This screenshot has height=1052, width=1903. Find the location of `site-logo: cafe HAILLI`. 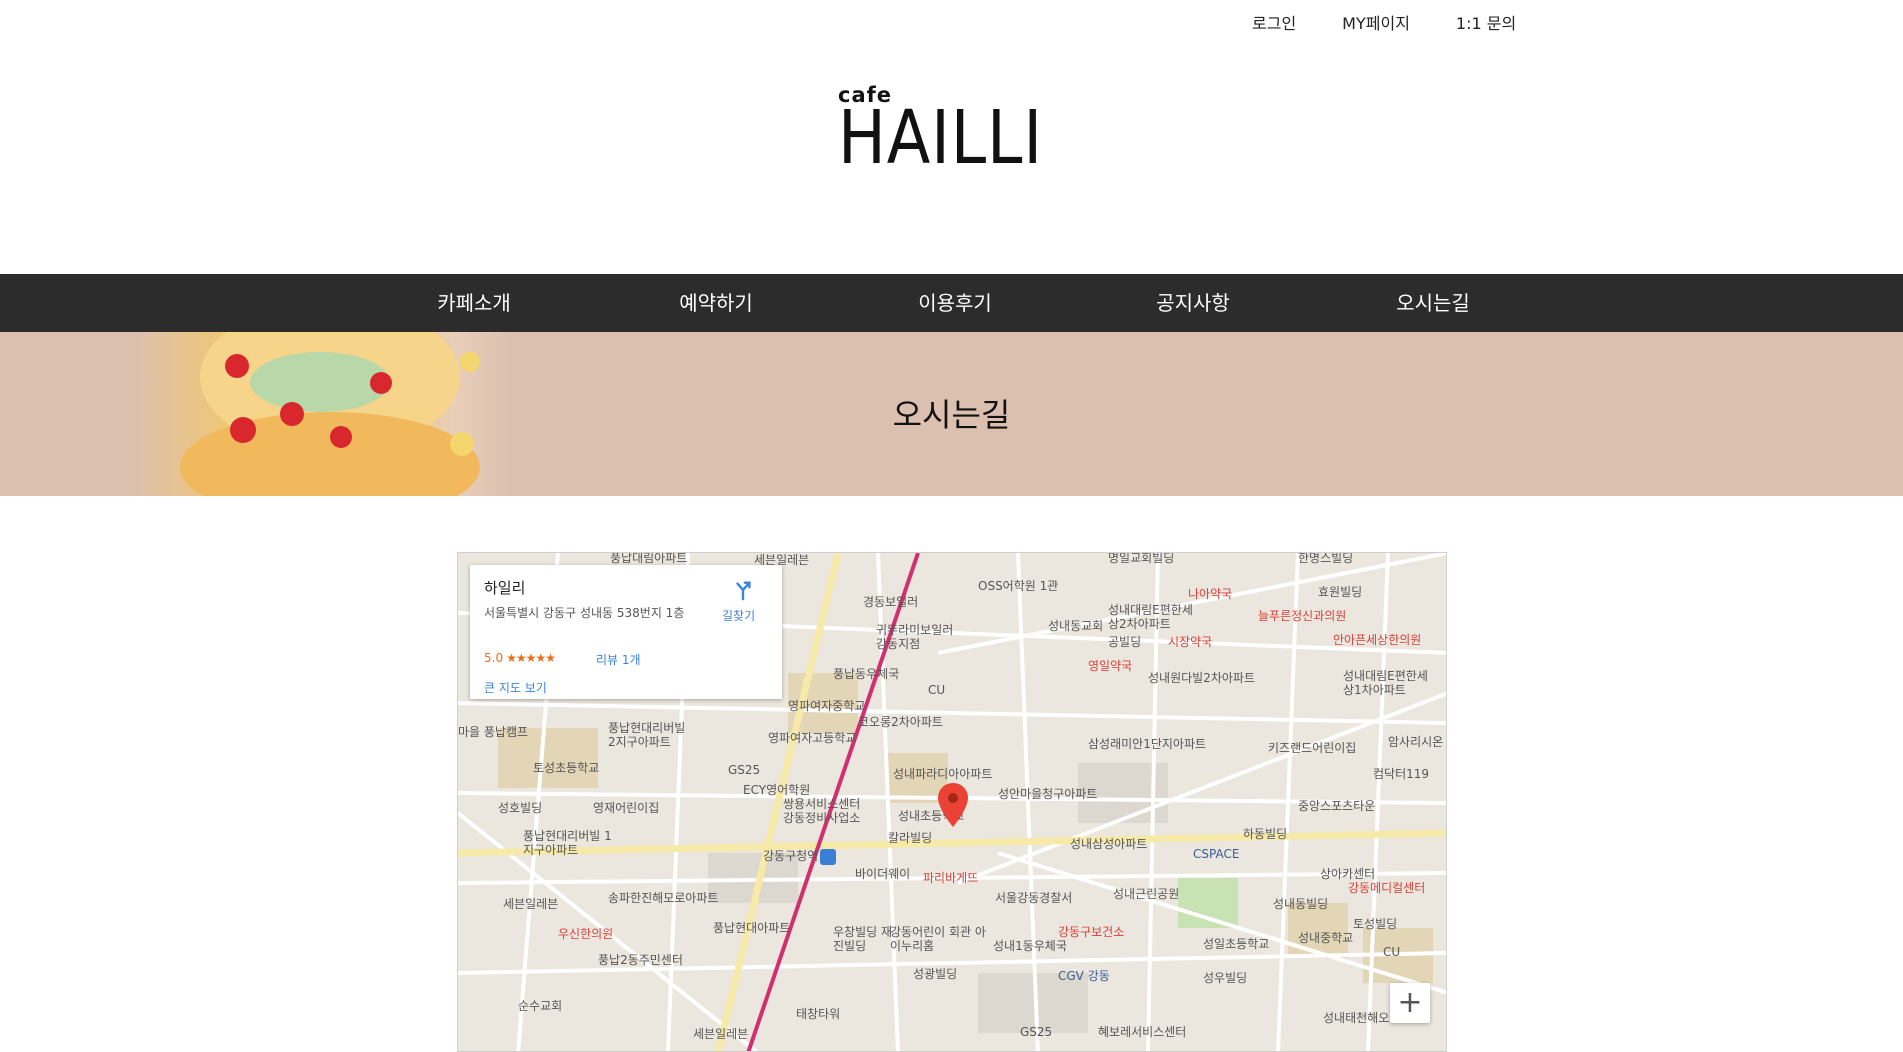

site-logo: cafe HAILLI is located at coordinates (953, 132).